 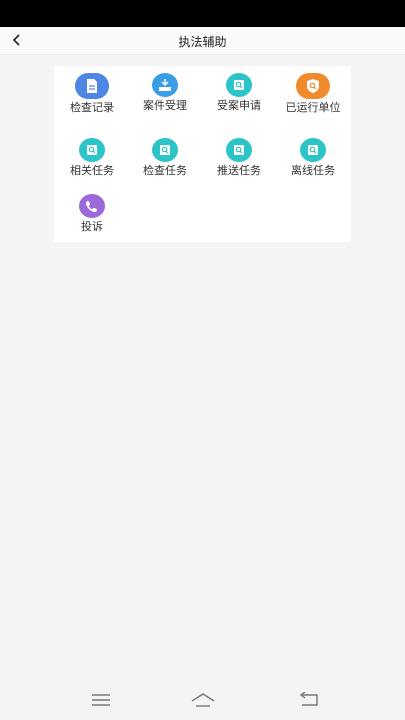 I want to click on back-icon, so click(x=308, y=699).